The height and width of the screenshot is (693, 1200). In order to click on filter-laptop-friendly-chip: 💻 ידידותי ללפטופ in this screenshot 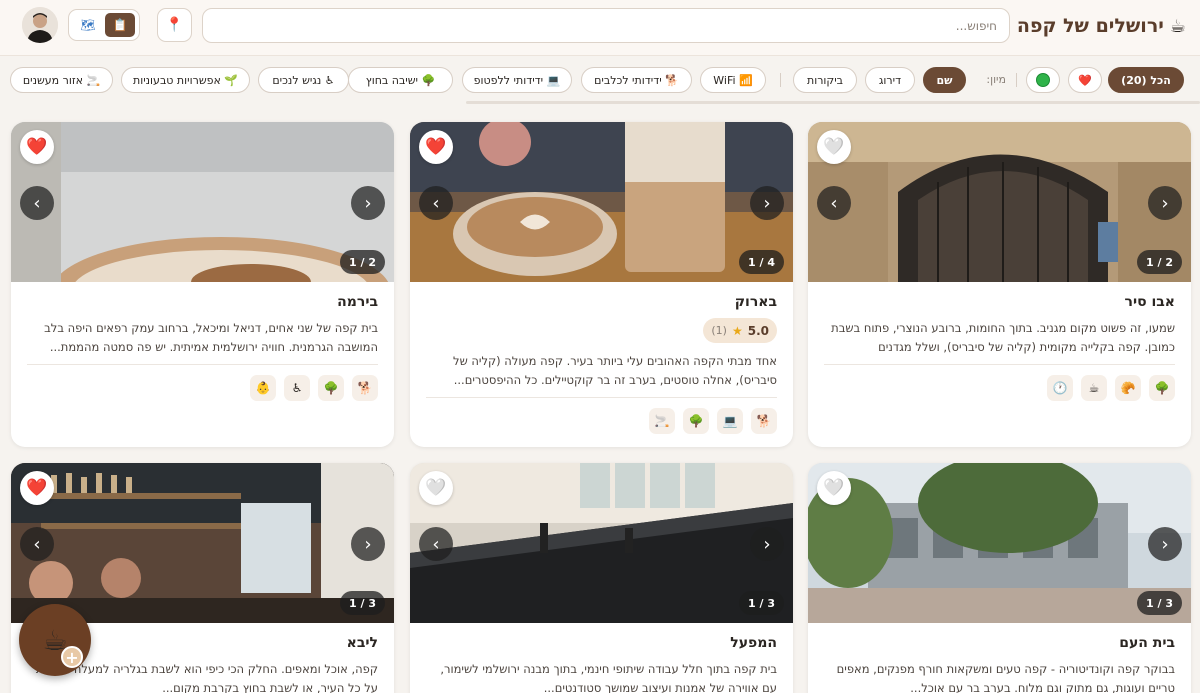, I will do `click(517, 80)`.